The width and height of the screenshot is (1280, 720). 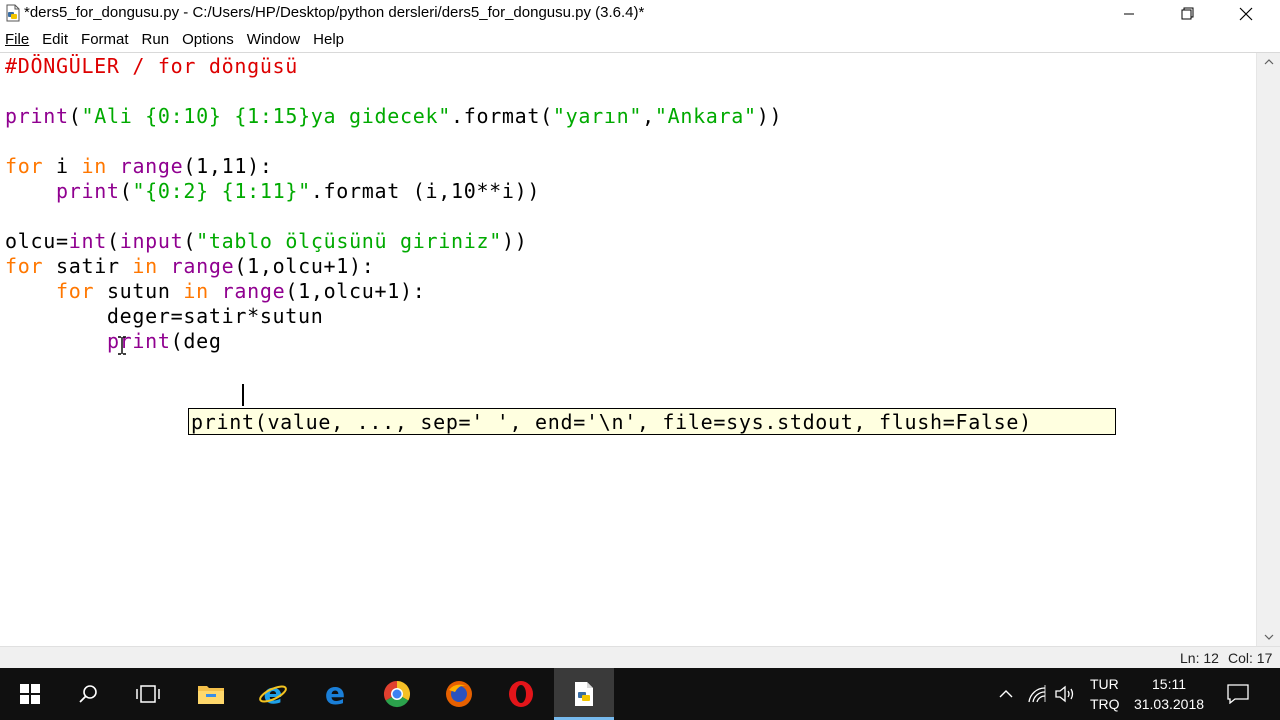 I want to click on code-token: satir, so click(x=88, y=266).